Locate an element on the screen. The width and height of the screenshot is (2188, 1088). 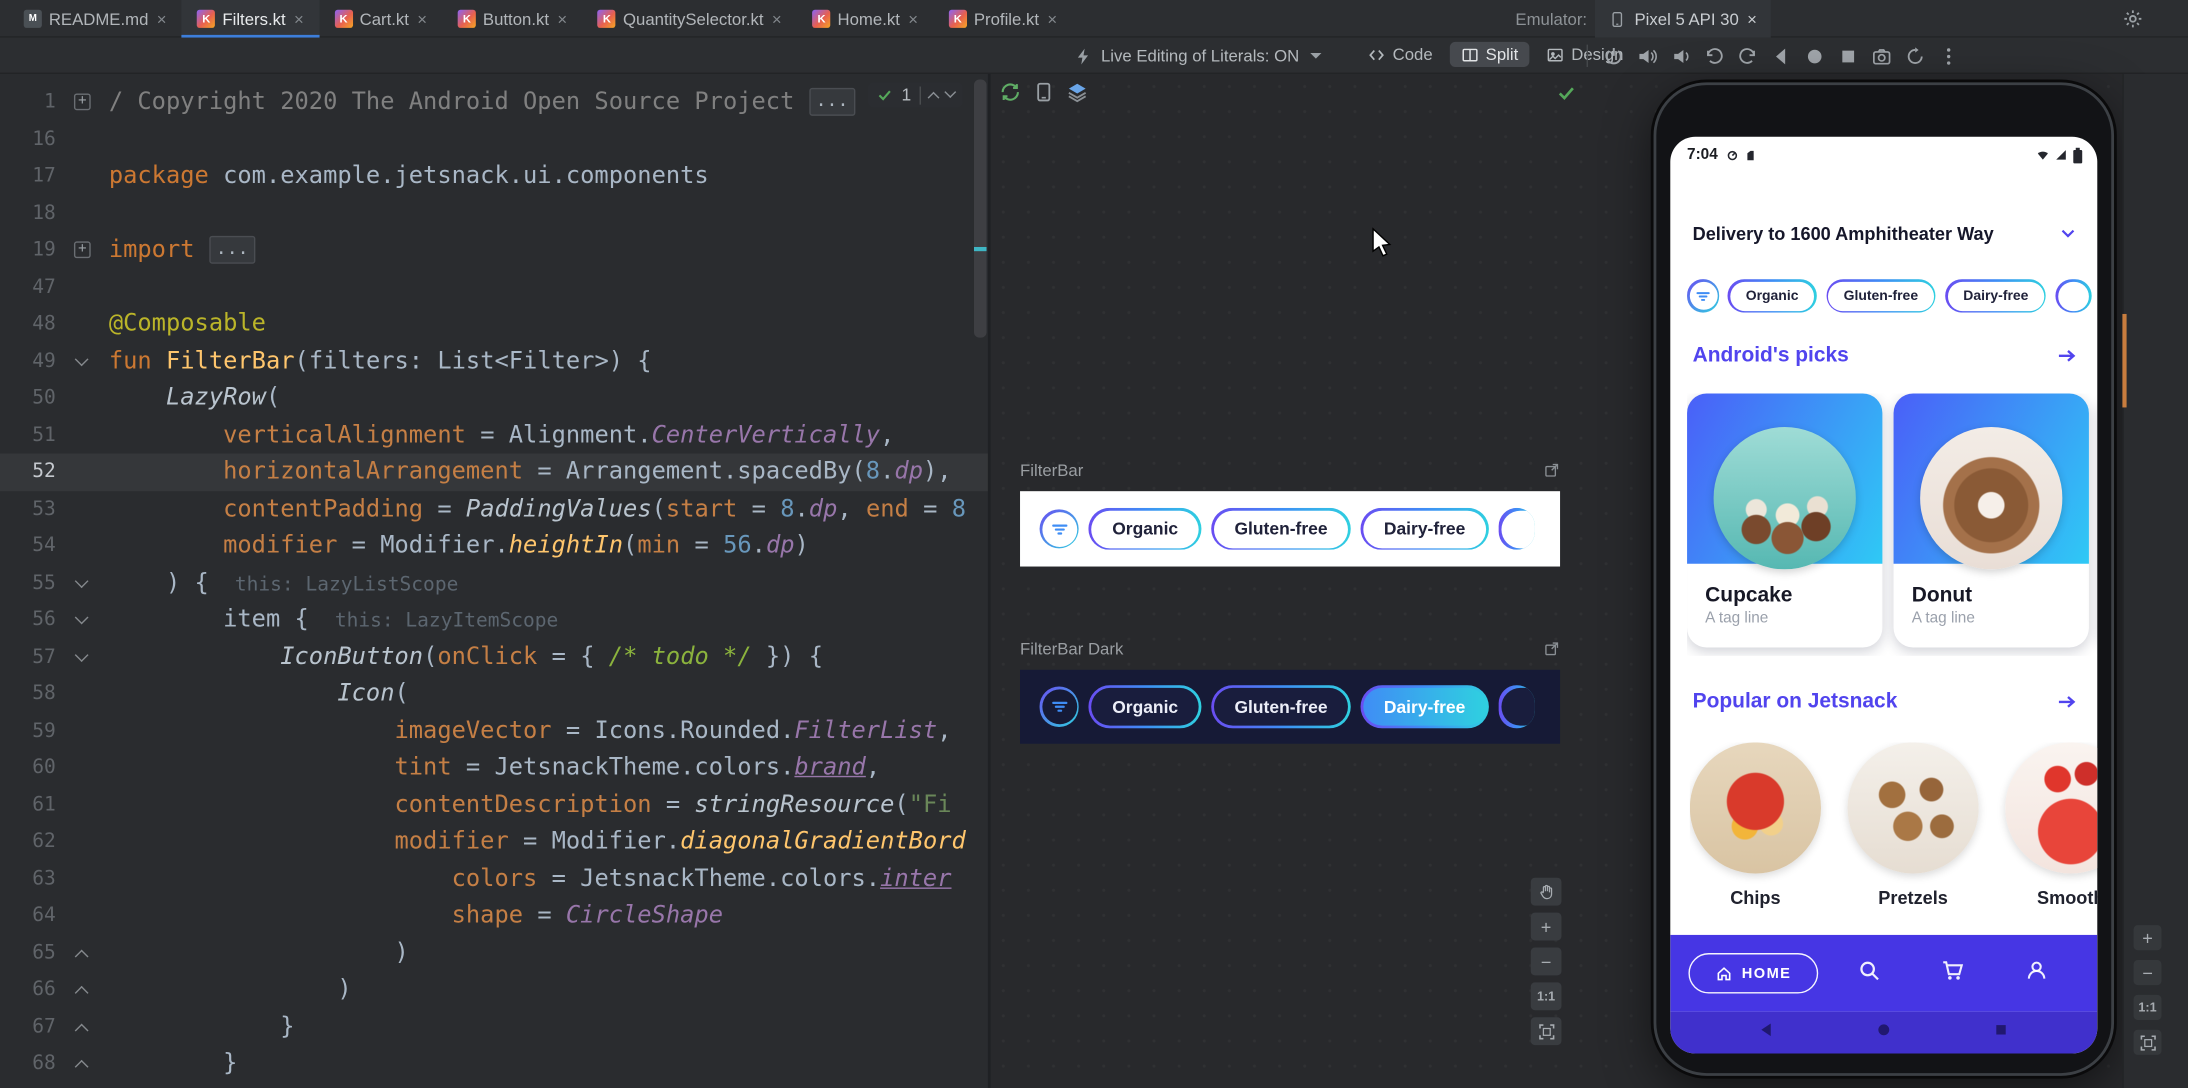
popular-item-pretzels: Pretzels is located at coordinates (1913, 825).